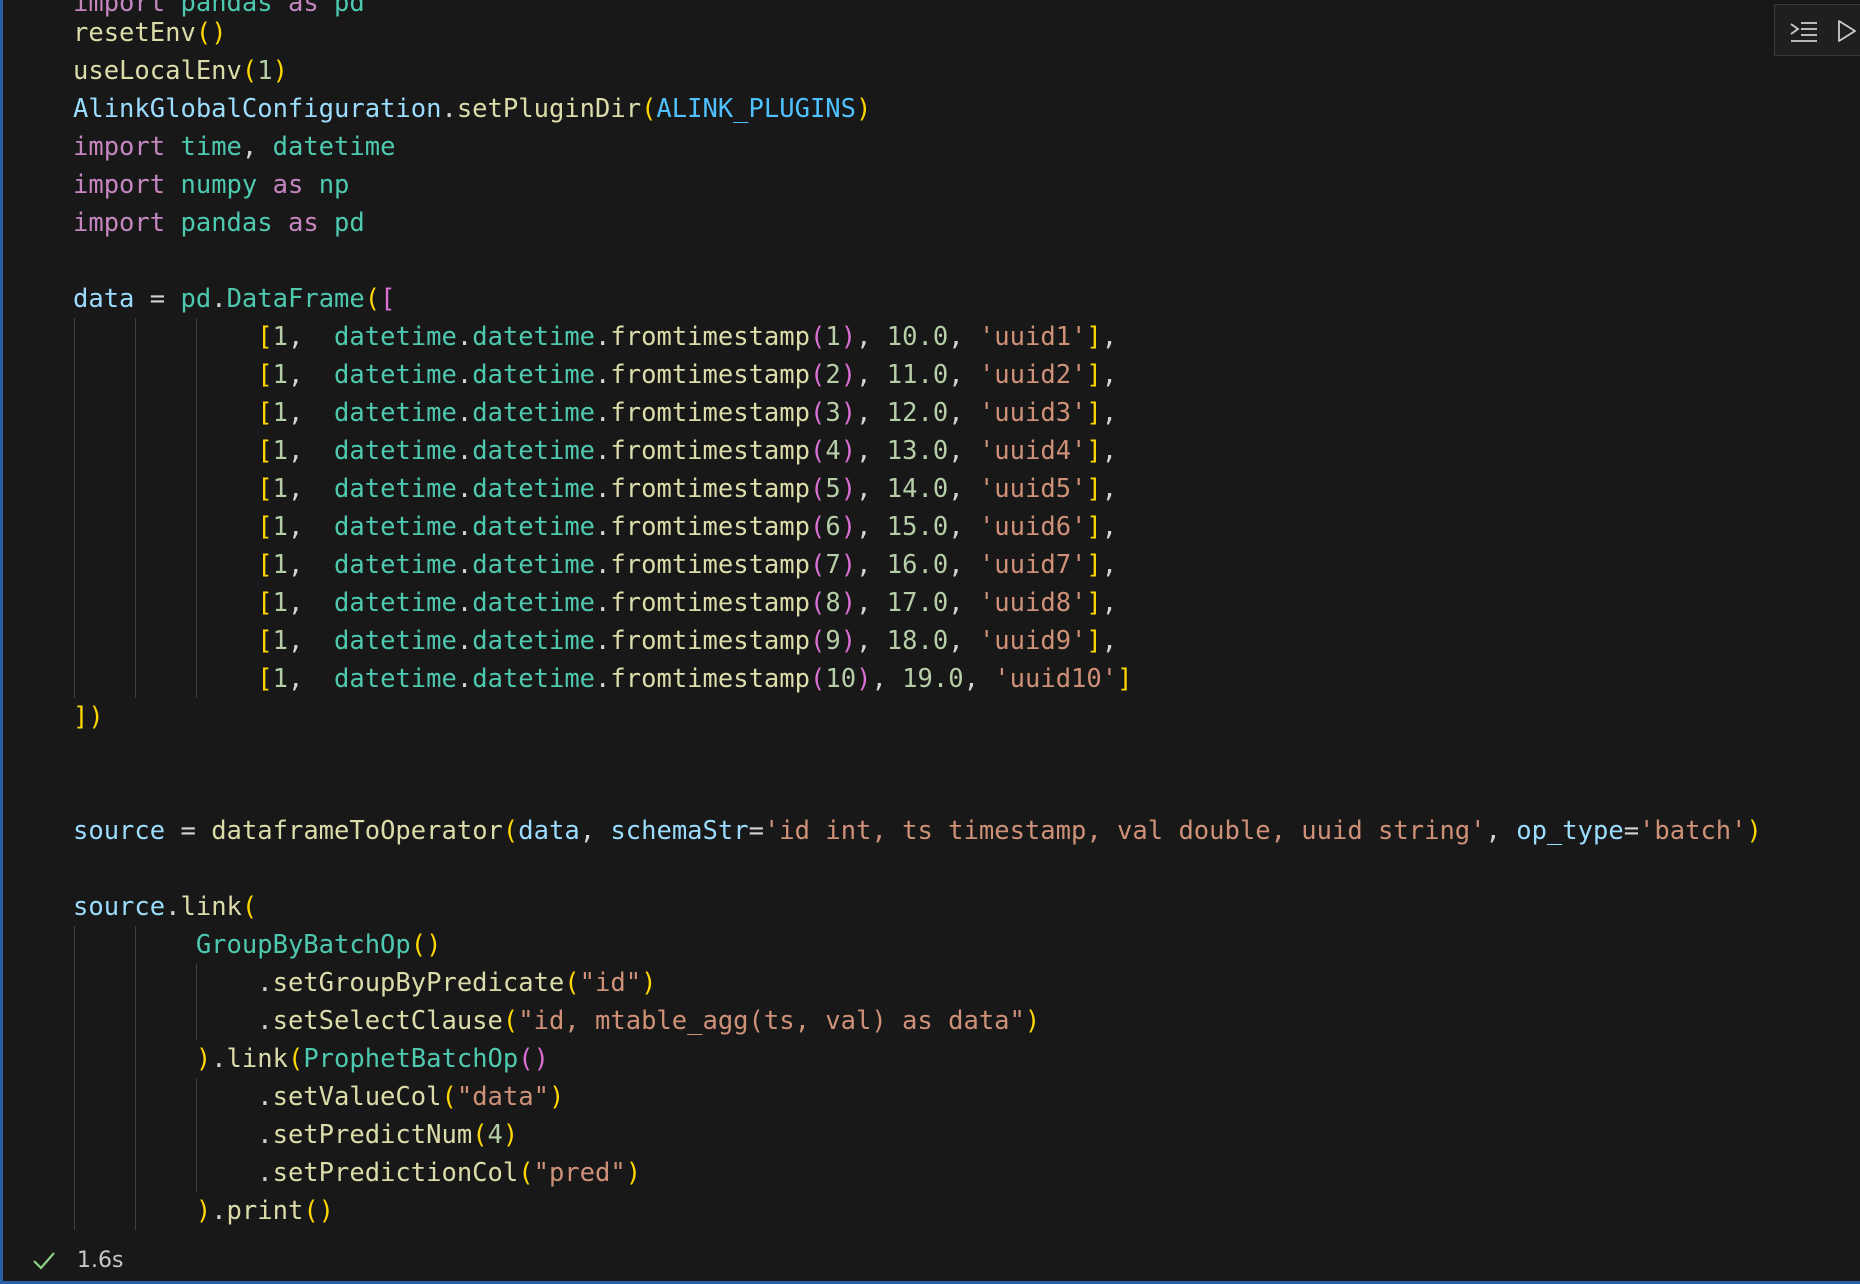 The width and height of the screenshot is (1860, 1284). Describe the element at coordinates (265, 1211) in the screenshot. I see `code-line-33-text: ).print()` at that location.